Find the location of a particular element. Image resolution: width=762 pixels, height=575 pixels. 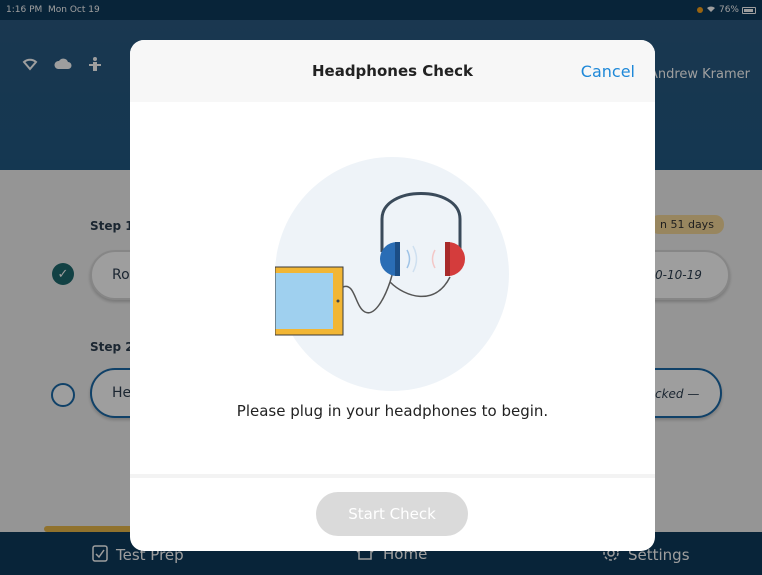

instruction-text: Please plug in your headphones to begin. is located at coordinates (392, 411).